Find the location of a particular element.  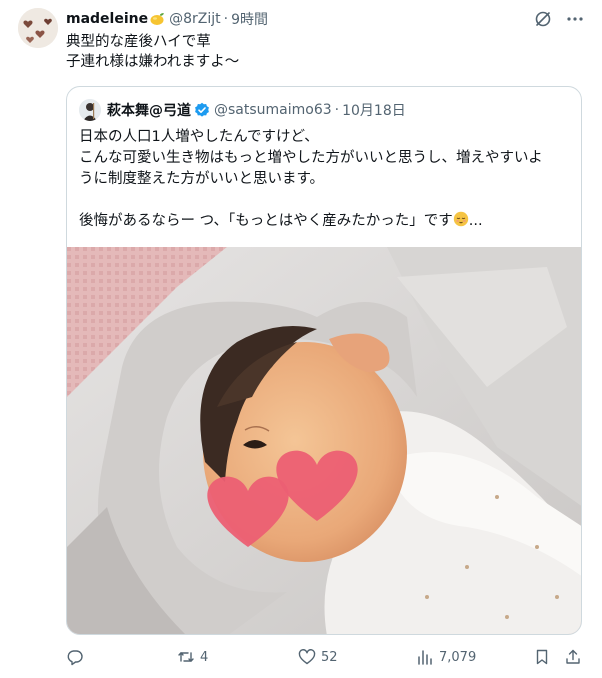

quoted-tweet-header: 萩本舞@弓道 @satsumaimo63 · 10月18日 is located at coordinates (242, 110).